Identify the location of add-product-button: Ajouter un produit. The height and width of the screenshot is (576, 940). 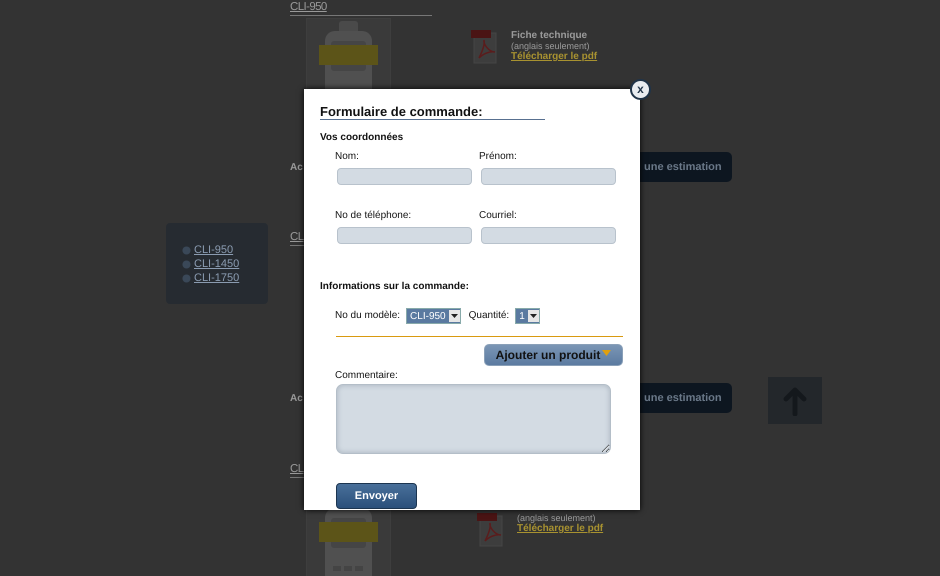
(553, 355).